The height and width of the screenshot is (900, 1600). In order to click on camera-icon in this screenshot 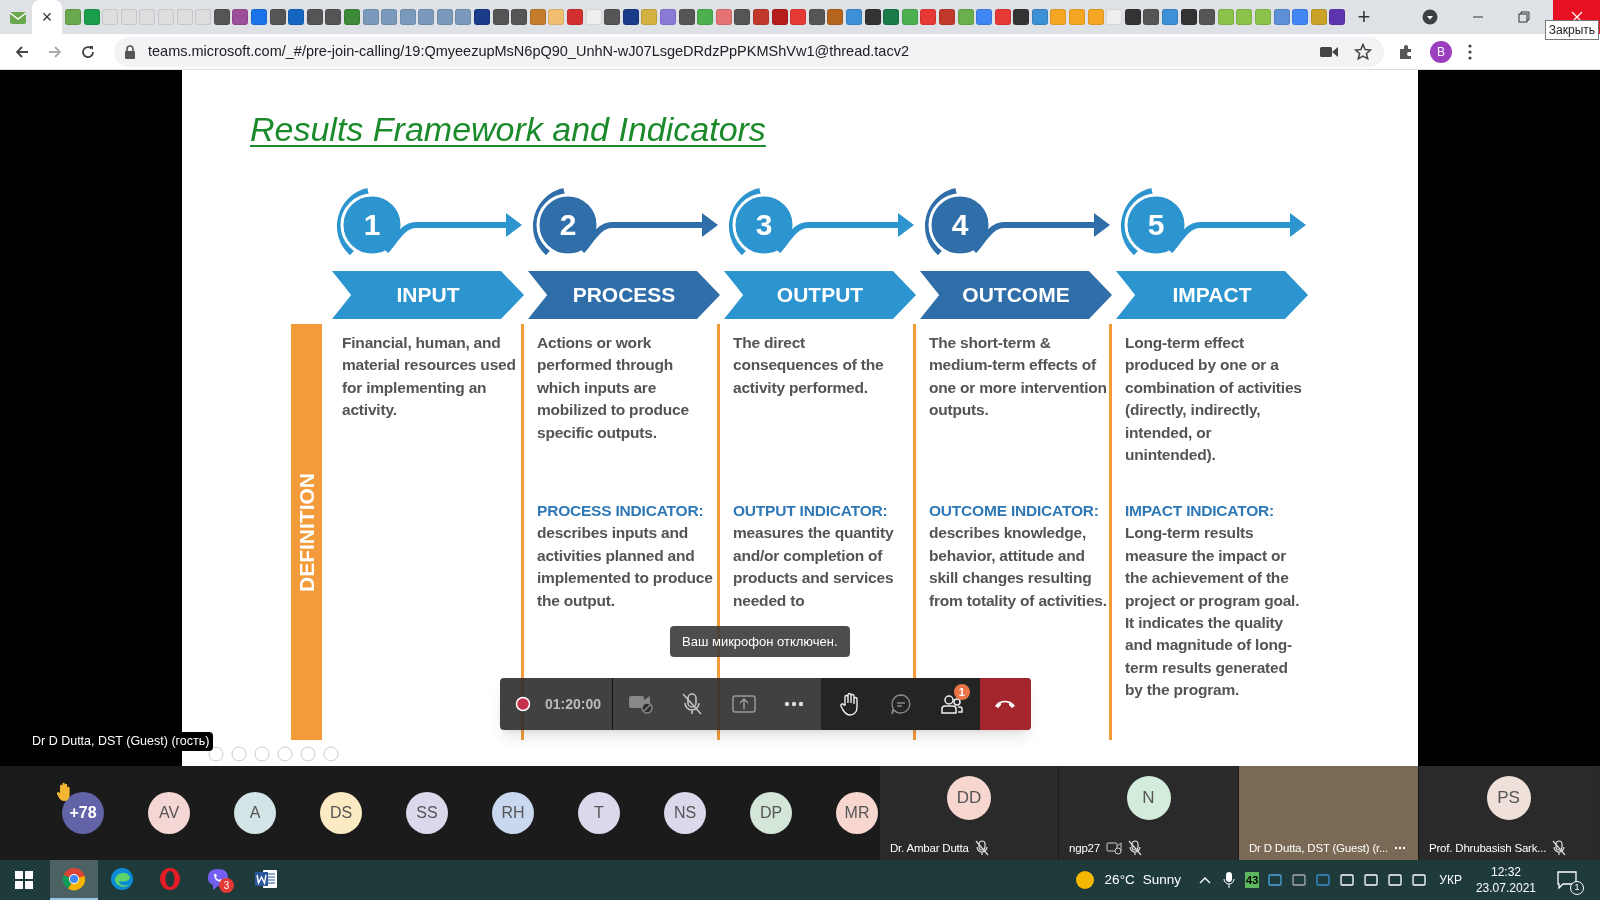, I will do `click(1329, 51)`.